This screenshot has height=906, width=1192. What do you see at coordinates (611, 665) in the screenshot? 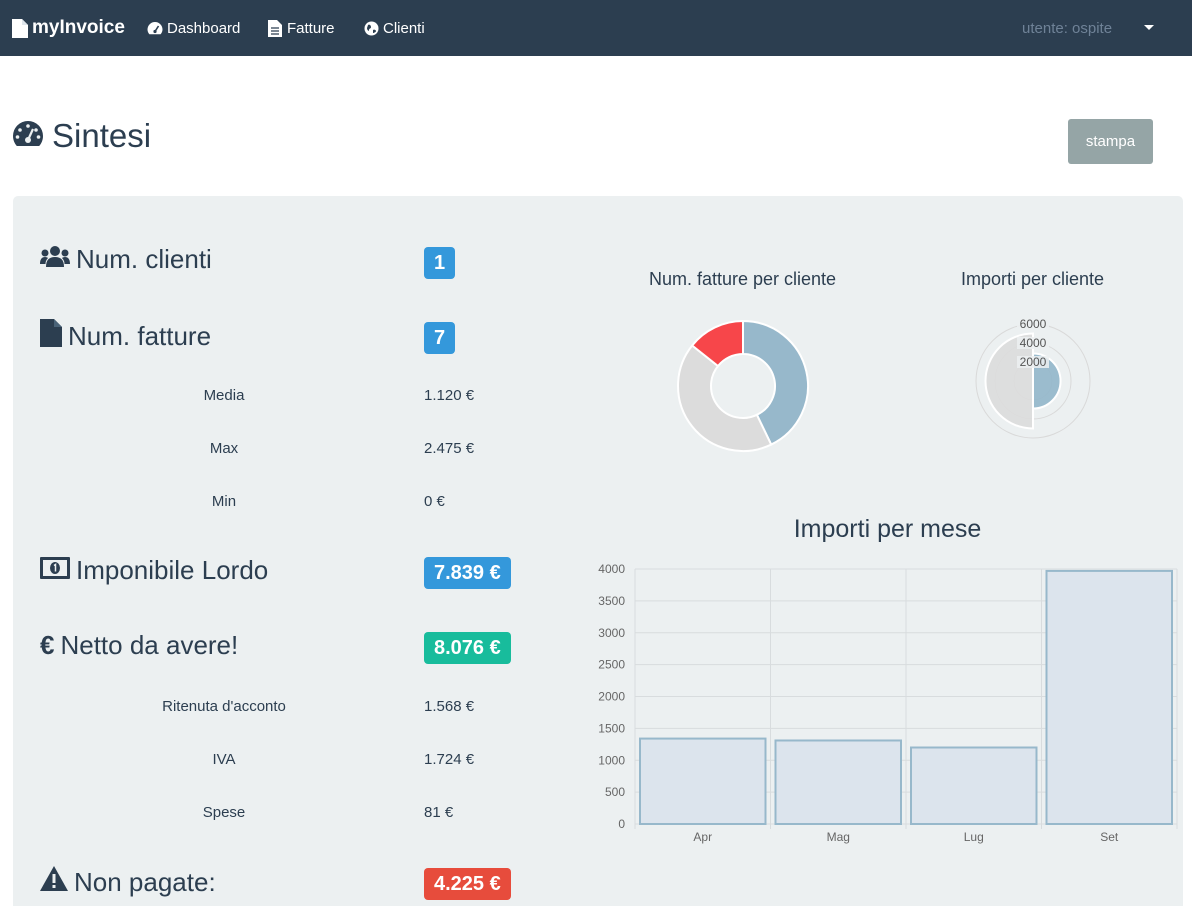
I see `y-tick-label: 2500` at bounding box center [611, 665].